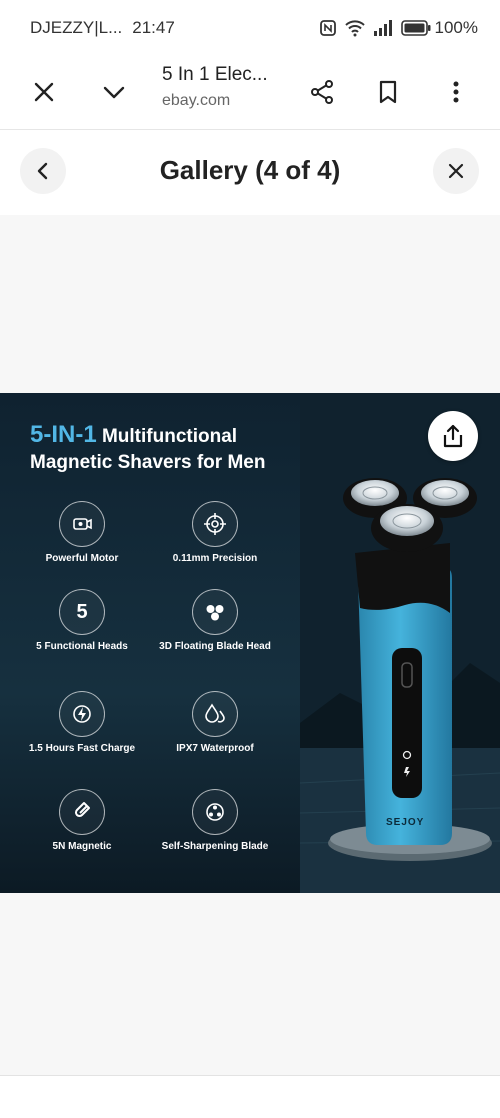  I want to click on feature-waterproof: IPX7 Waterproof, so click(215, 723).